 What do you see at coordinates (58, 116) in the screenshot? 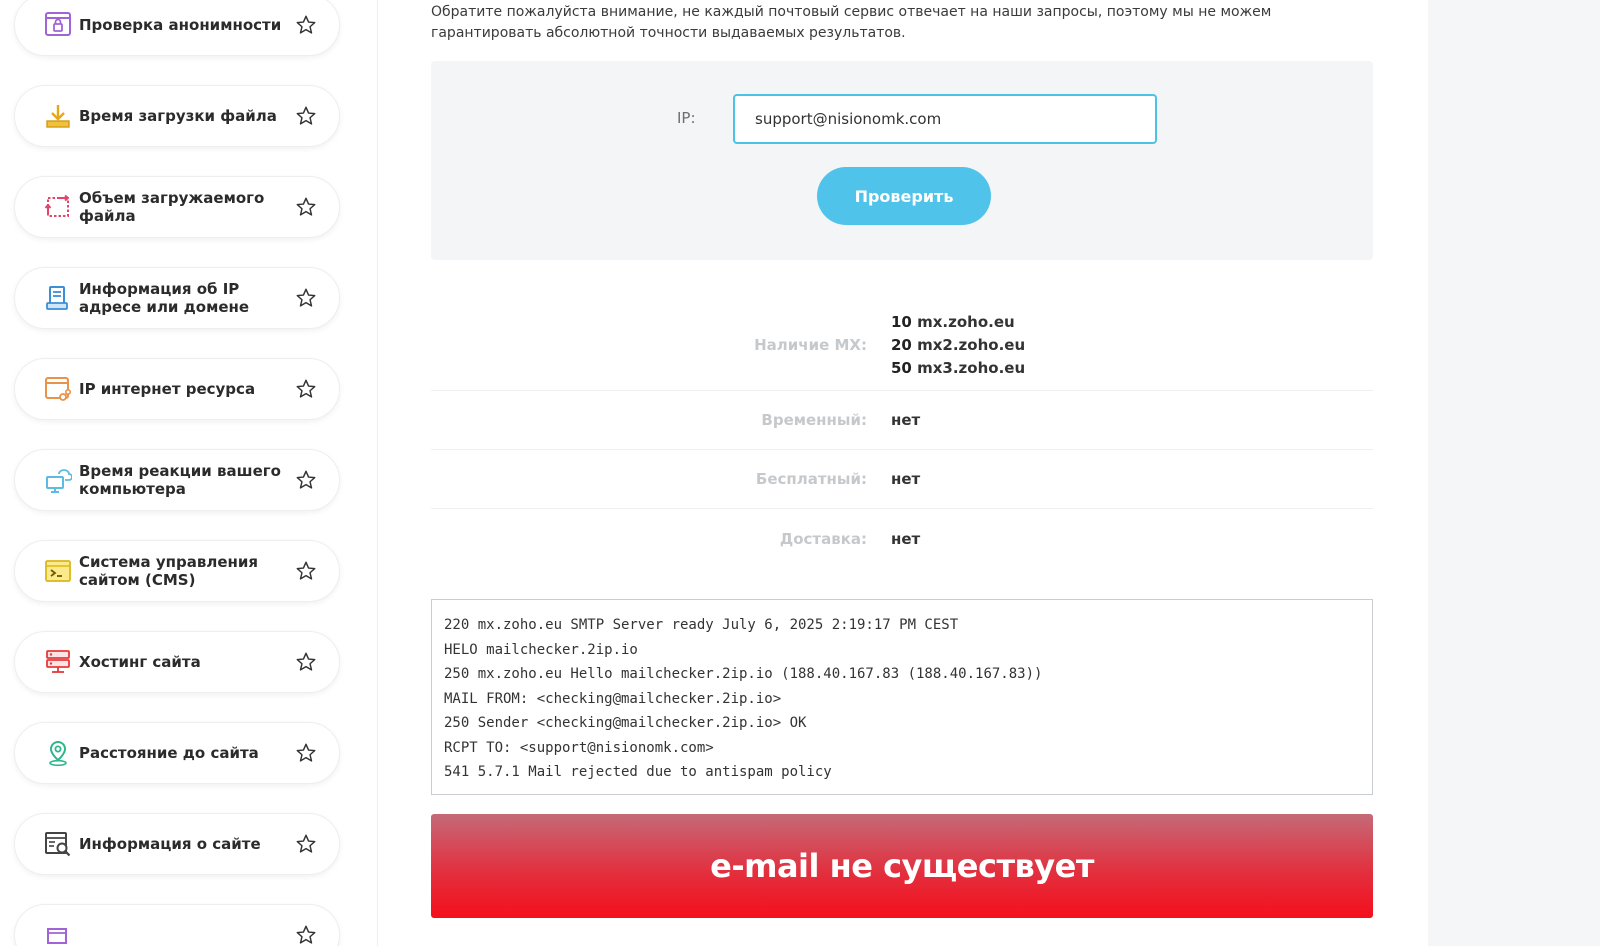
I see `download-icon` at bounding box center [58, 116].